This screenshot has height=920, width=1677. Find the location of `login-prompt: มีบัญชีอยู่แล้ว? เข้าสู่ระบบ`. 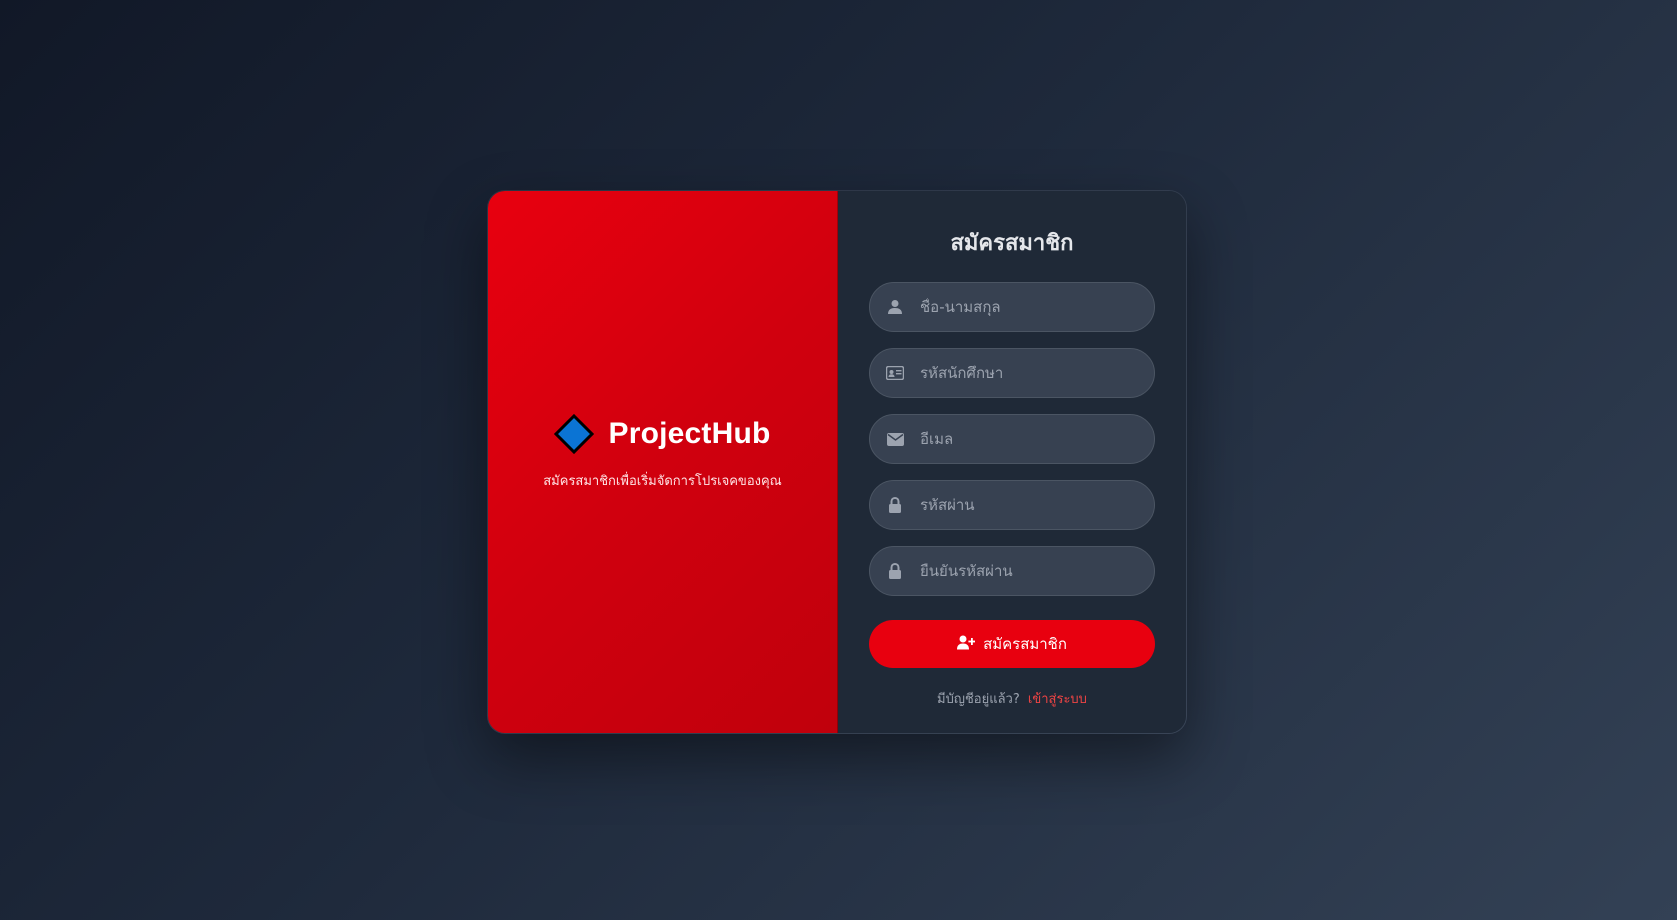

login-prompt: มีบัญชีอยู่แล้ว? เข้าสู่ระบบ is located at coordinates (1012, 698).